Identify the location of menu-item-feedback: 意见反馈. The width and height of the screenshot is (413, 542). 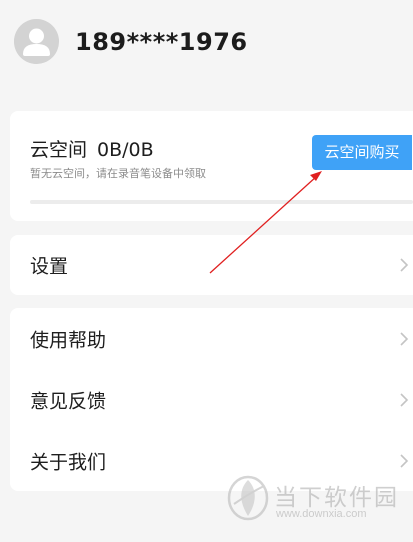
(211, 399).